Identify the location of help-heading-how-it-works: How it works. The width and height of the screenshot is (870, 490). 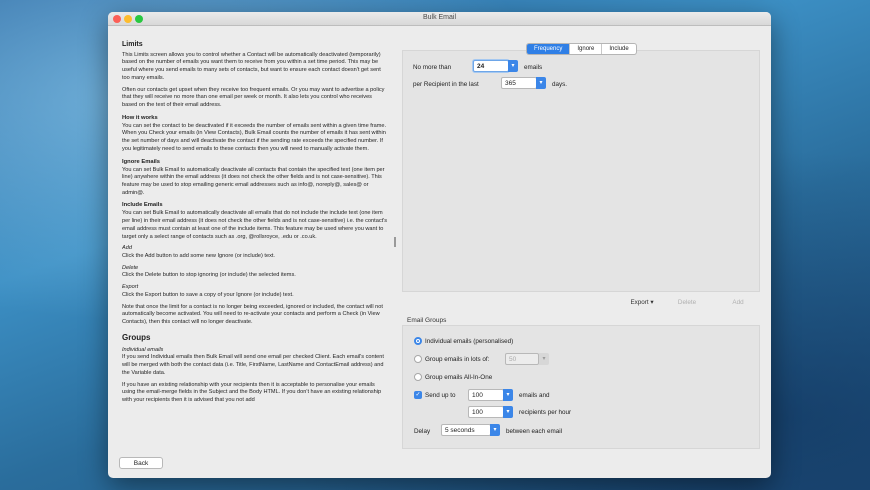
(140, 117).